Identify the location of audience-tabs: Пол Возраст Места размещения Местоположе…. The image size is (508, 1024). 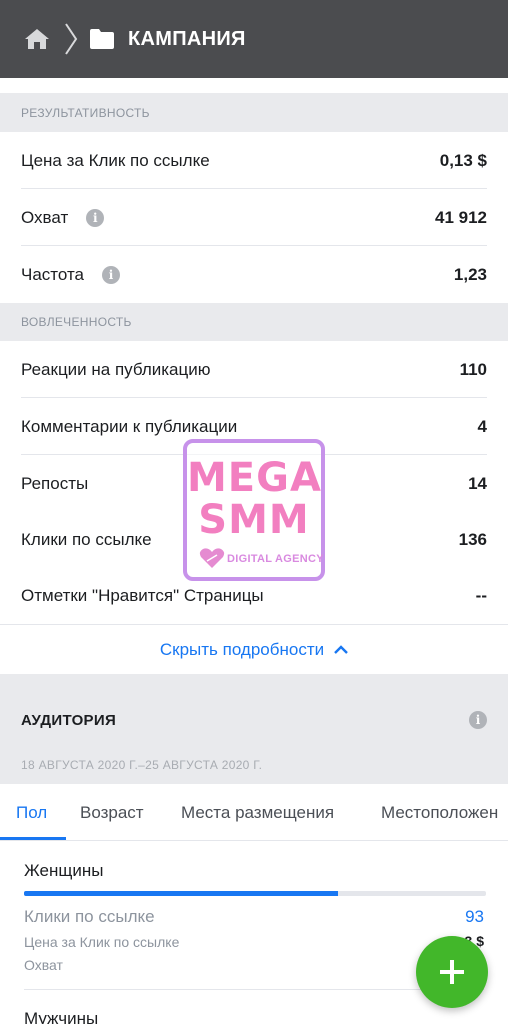
(254, 812).